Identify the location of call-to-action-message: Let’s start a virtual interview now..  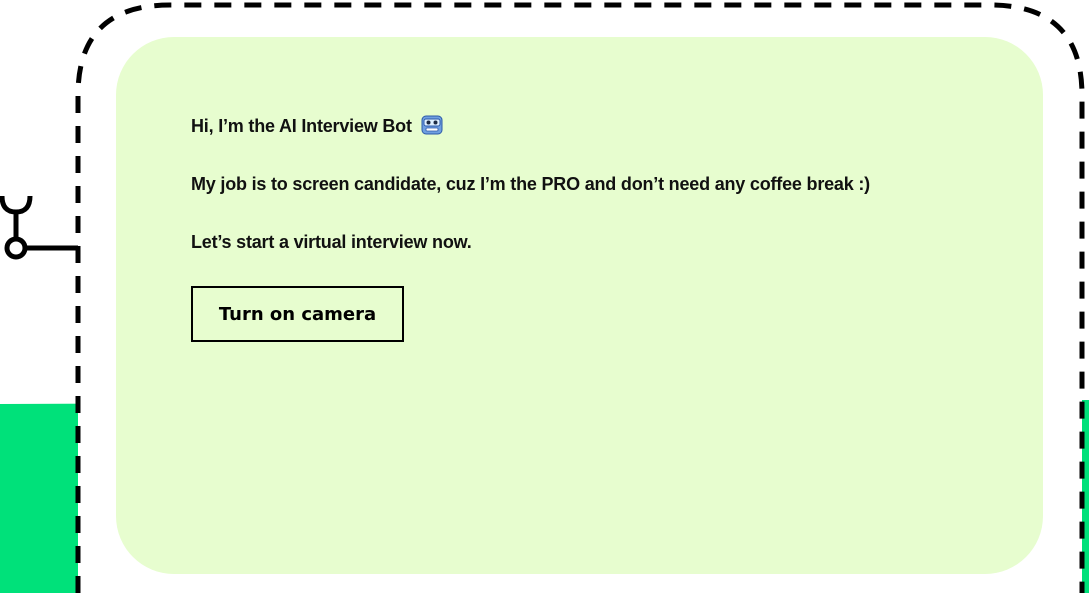
(331, 242).